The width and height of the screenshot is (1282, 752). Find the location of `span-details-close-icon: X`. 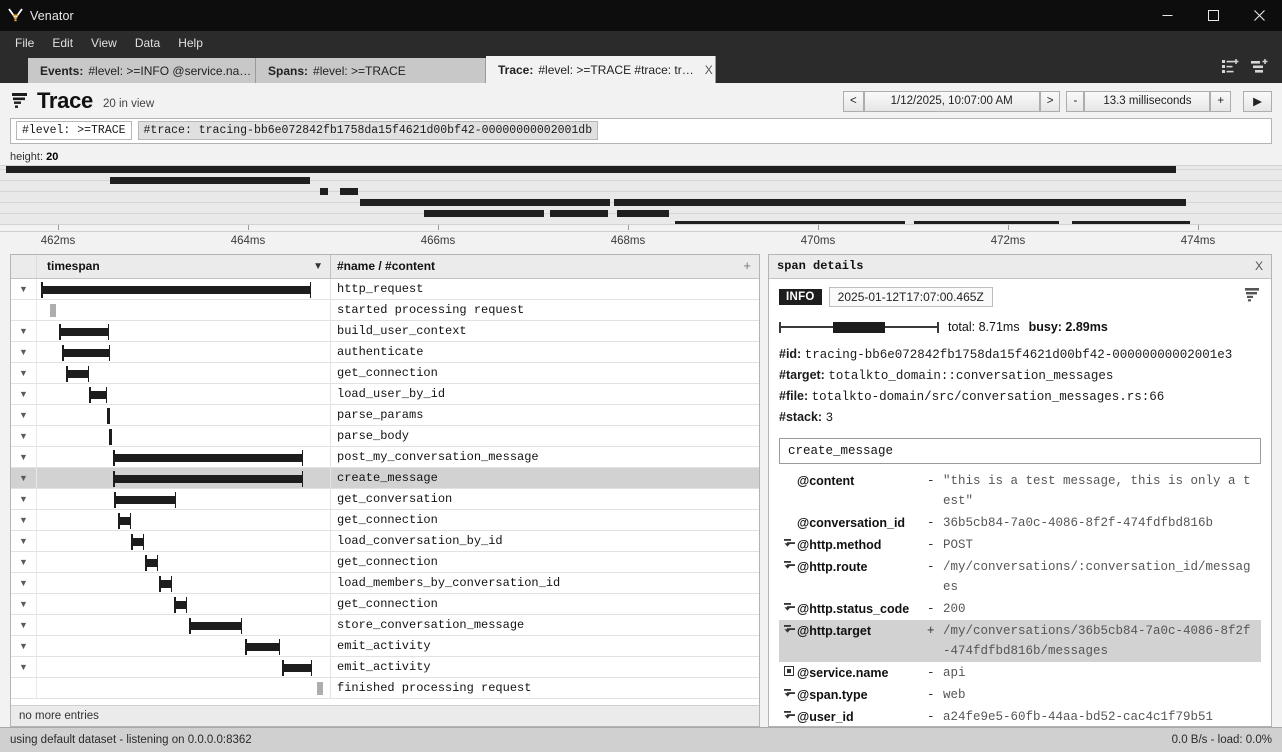

span-details-close-icon: X is located at coordinates (1259, 266).